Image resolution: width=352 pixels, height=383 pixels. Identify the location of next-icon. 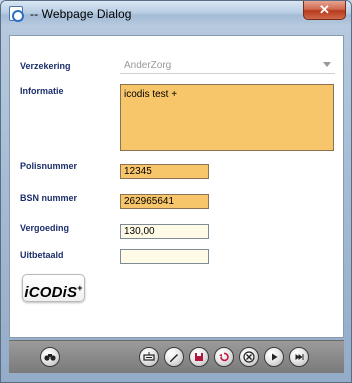
(274, 357).